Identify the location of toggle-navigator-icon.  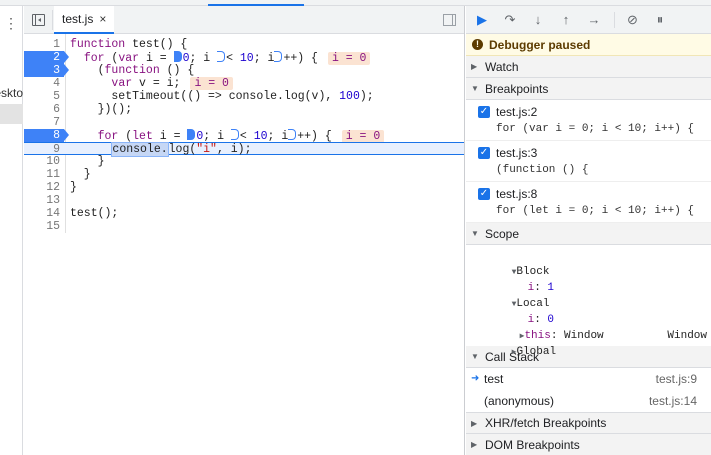
(38, 20).